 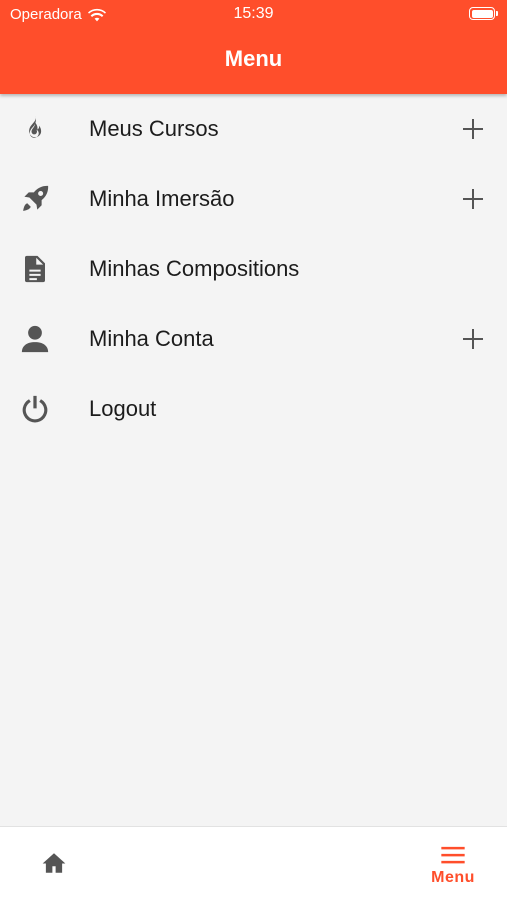 I want to click on menu-item-meus-cursos: Meus Cursos, so click(x=253, y=129).